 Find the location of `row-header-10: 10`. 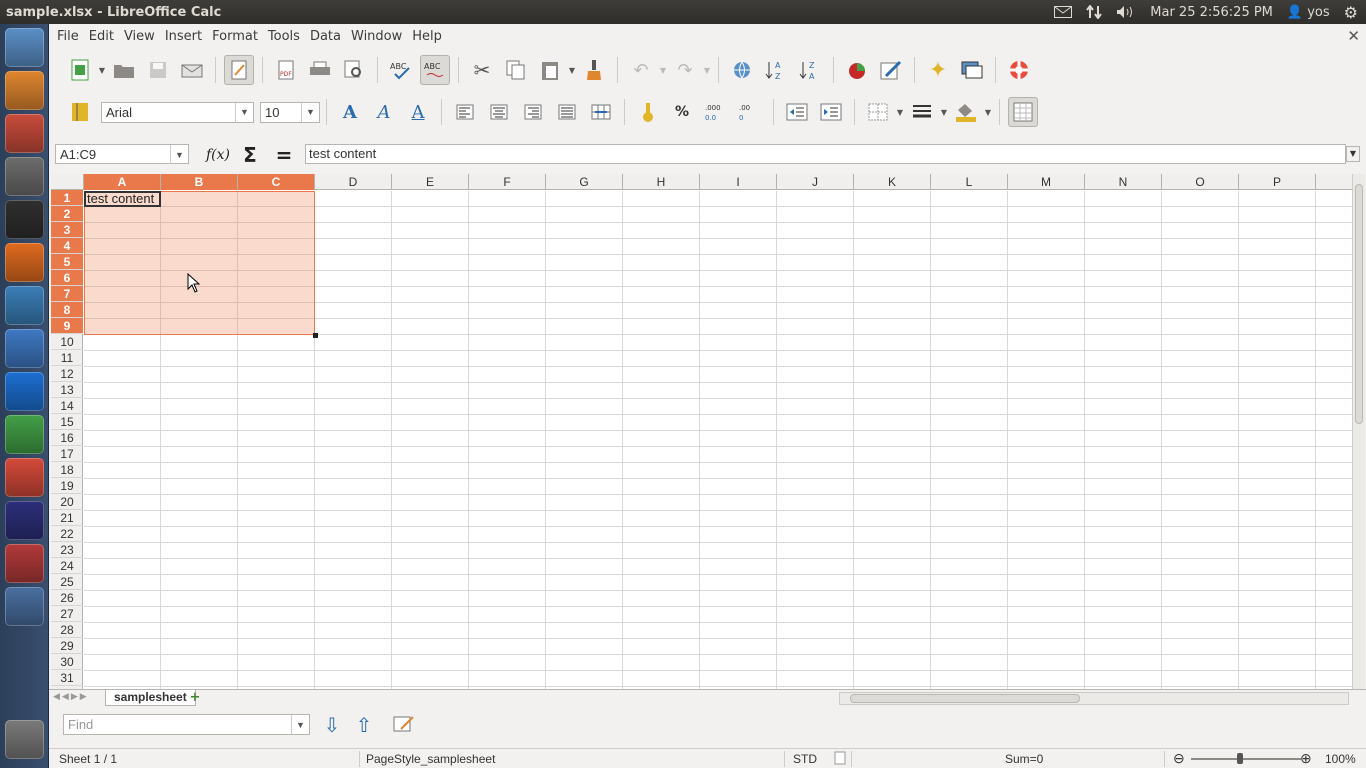

row-header-10: 10 is located at coordinates (67, 342).